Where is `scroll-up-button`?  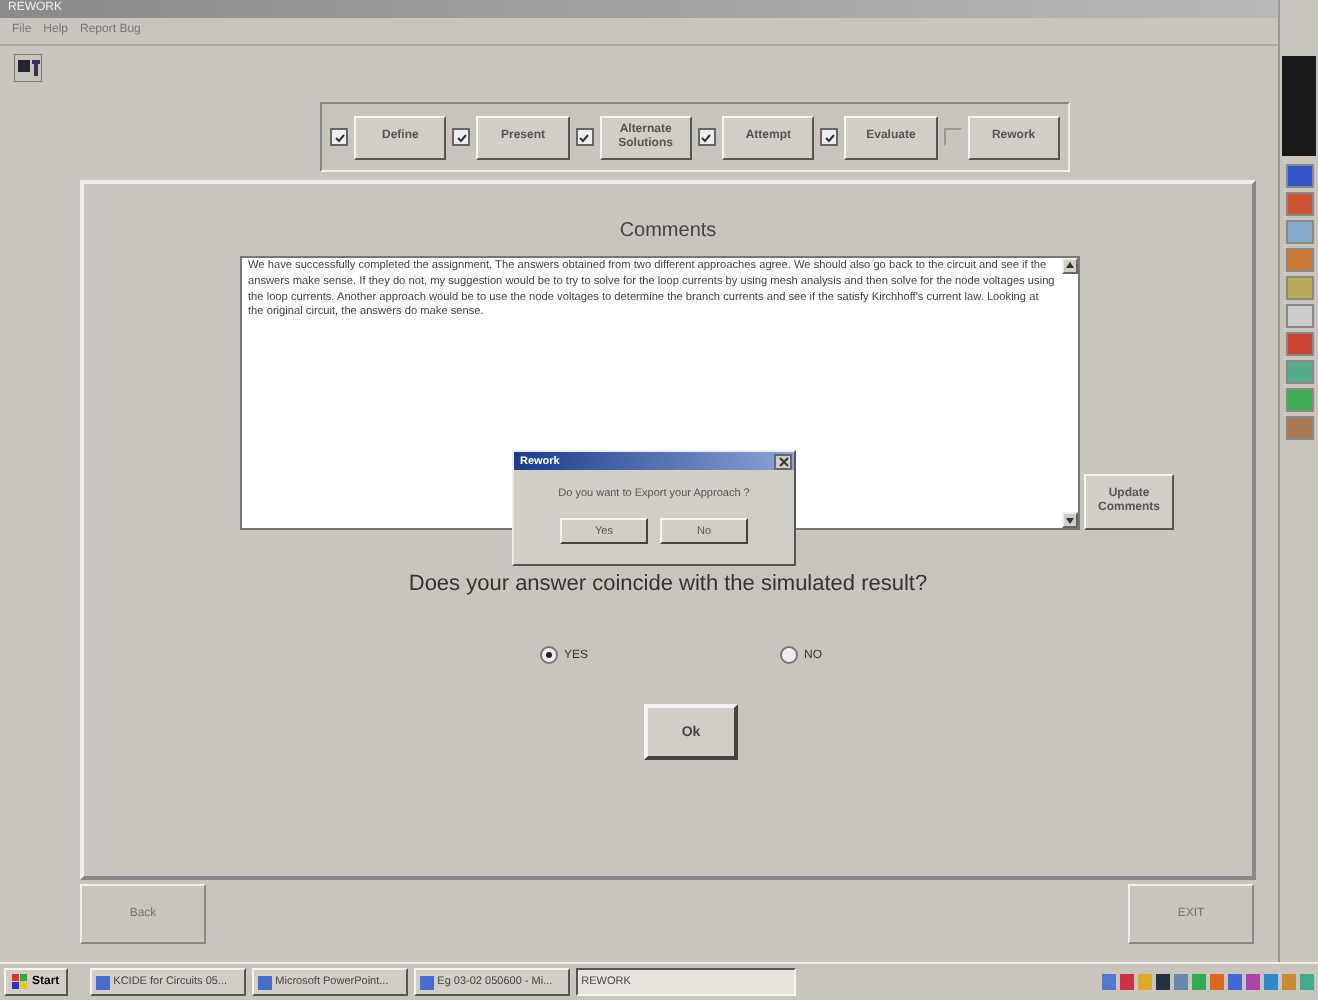
scroll-up-button is located at coordinates (1070, 266).